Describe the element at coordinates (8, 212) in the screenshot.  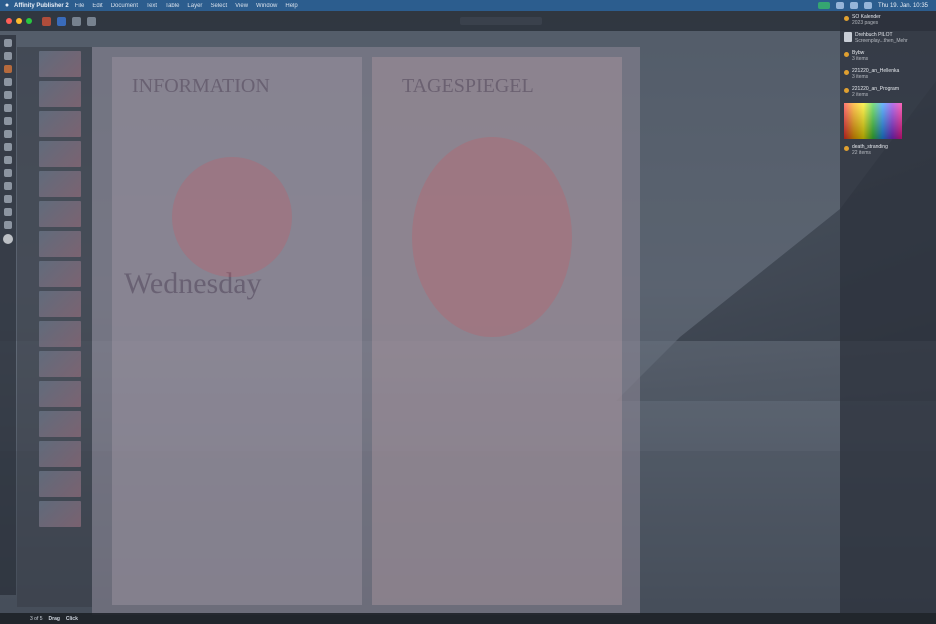
I see `hand-tool-icon` at that location.